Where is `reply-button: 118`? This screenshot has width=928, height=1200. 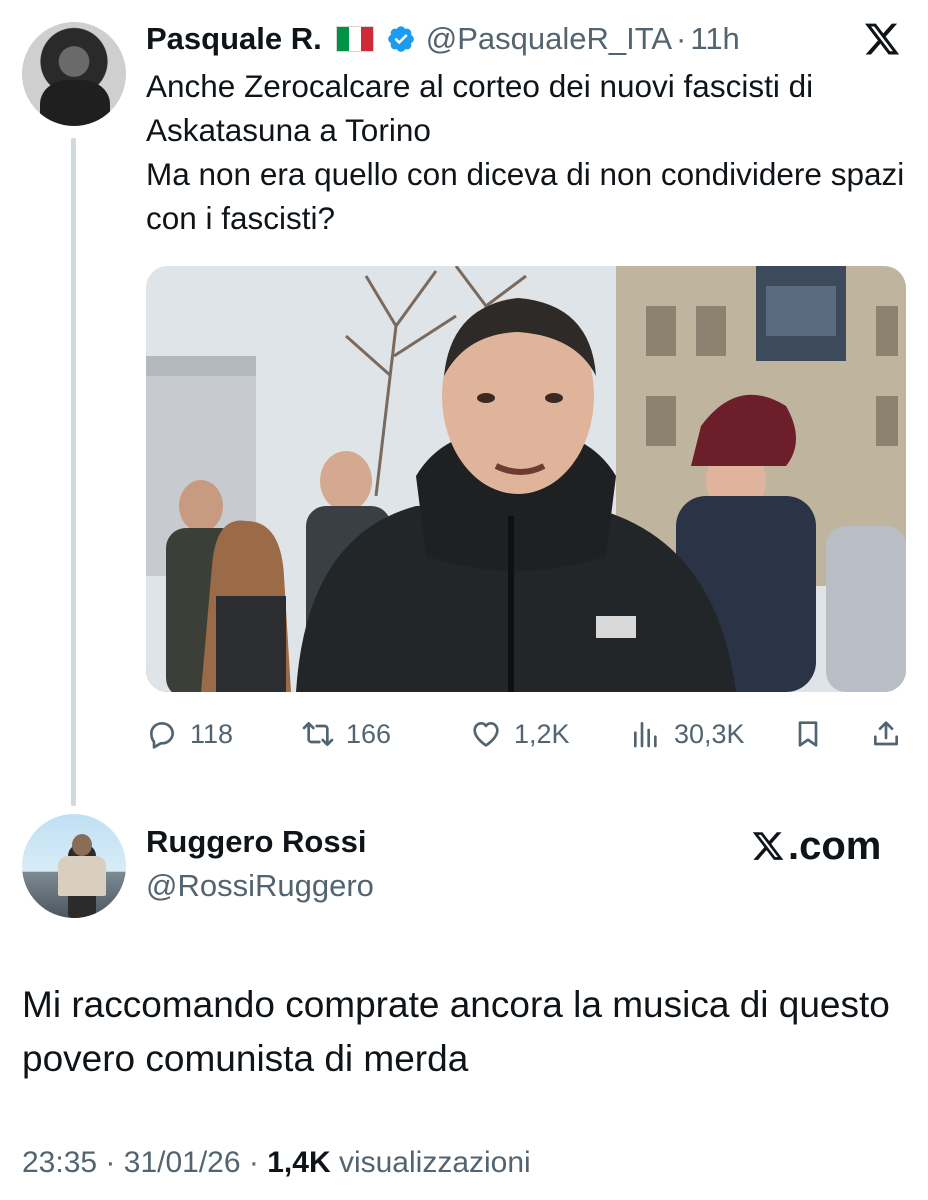 reply-button: 118 is located at coordinates (189, 734).